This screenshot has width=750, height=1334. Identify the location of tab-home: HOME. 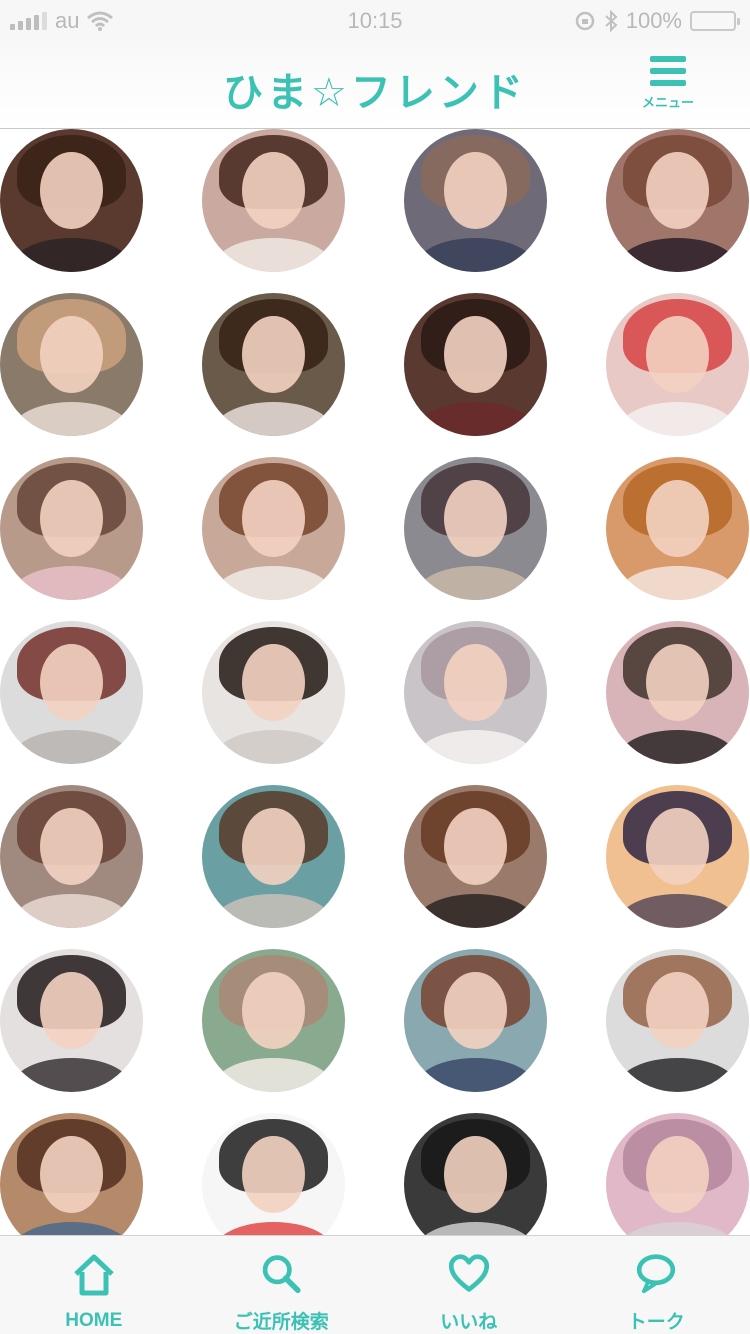
(94, 1285).